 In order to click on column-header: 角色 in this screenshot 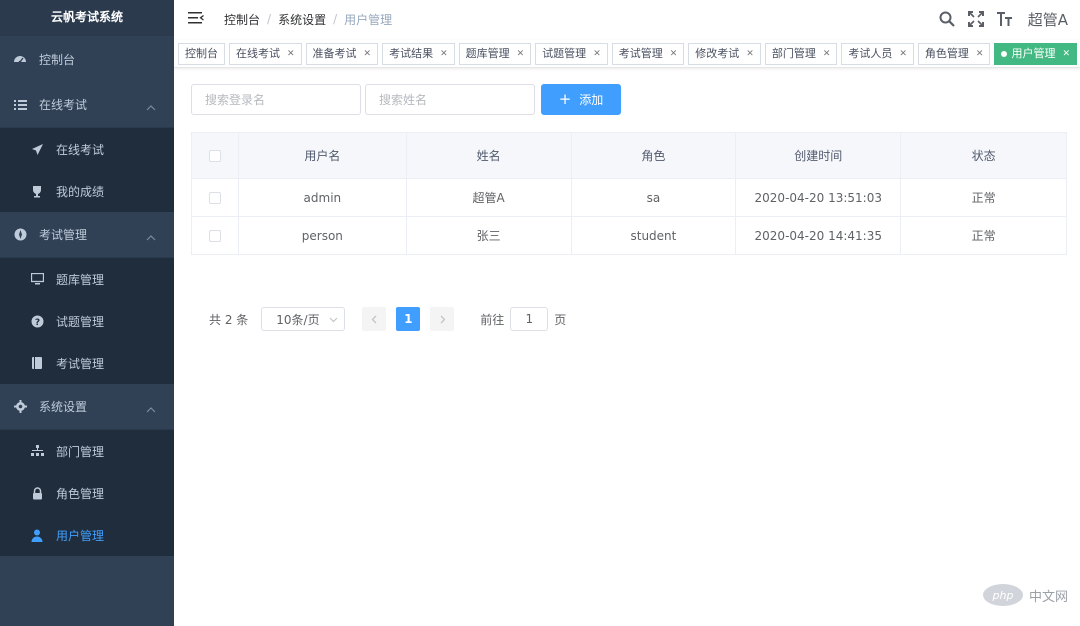, I will do `click(653, 155)`.